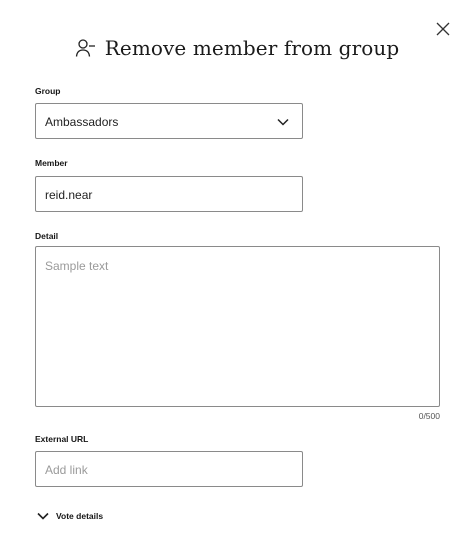  What do you see at coordinates (62, 439) in the screenshot?
I see `external-url-label: External URL` at bounding box center [62, 439].